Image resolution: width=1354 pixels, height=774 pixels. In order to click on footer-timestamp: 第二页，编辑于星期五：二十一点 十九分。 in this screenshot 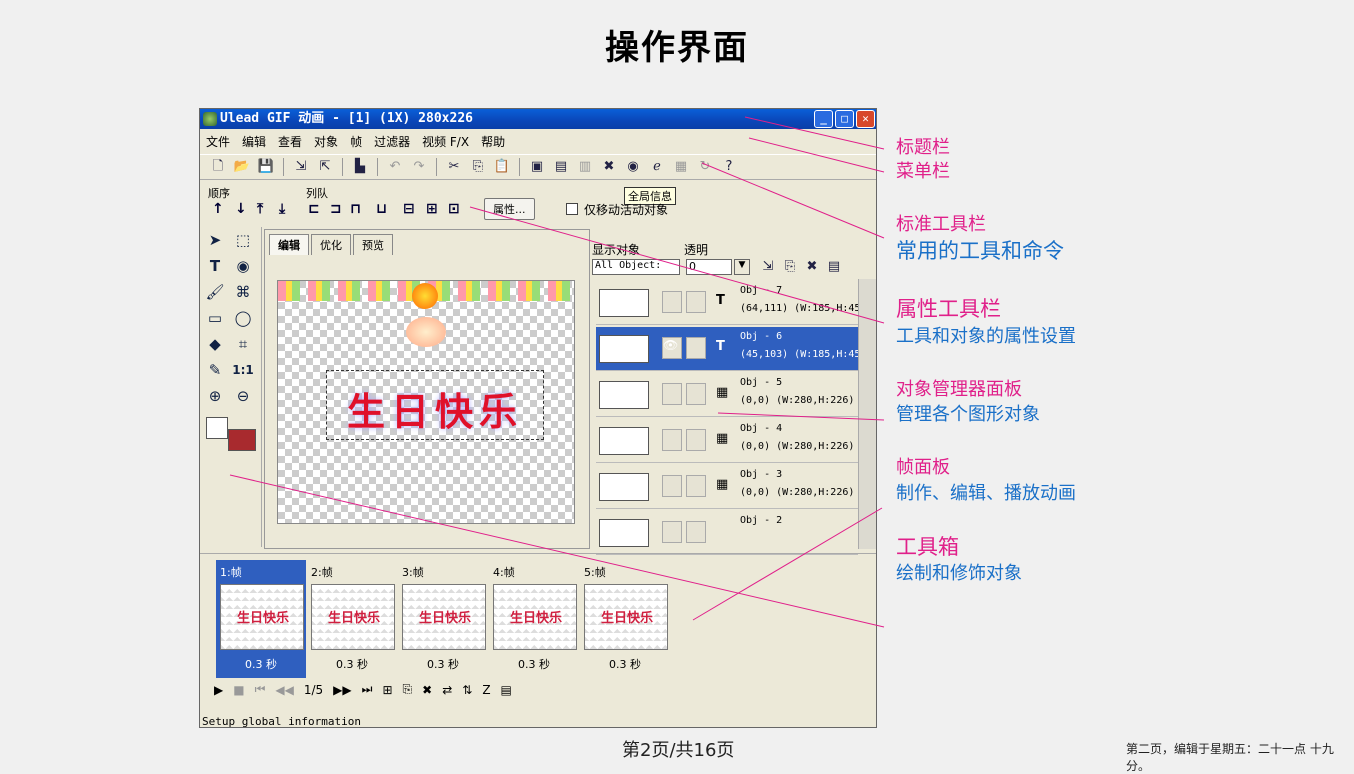, I will do `click(1230, 757)`.